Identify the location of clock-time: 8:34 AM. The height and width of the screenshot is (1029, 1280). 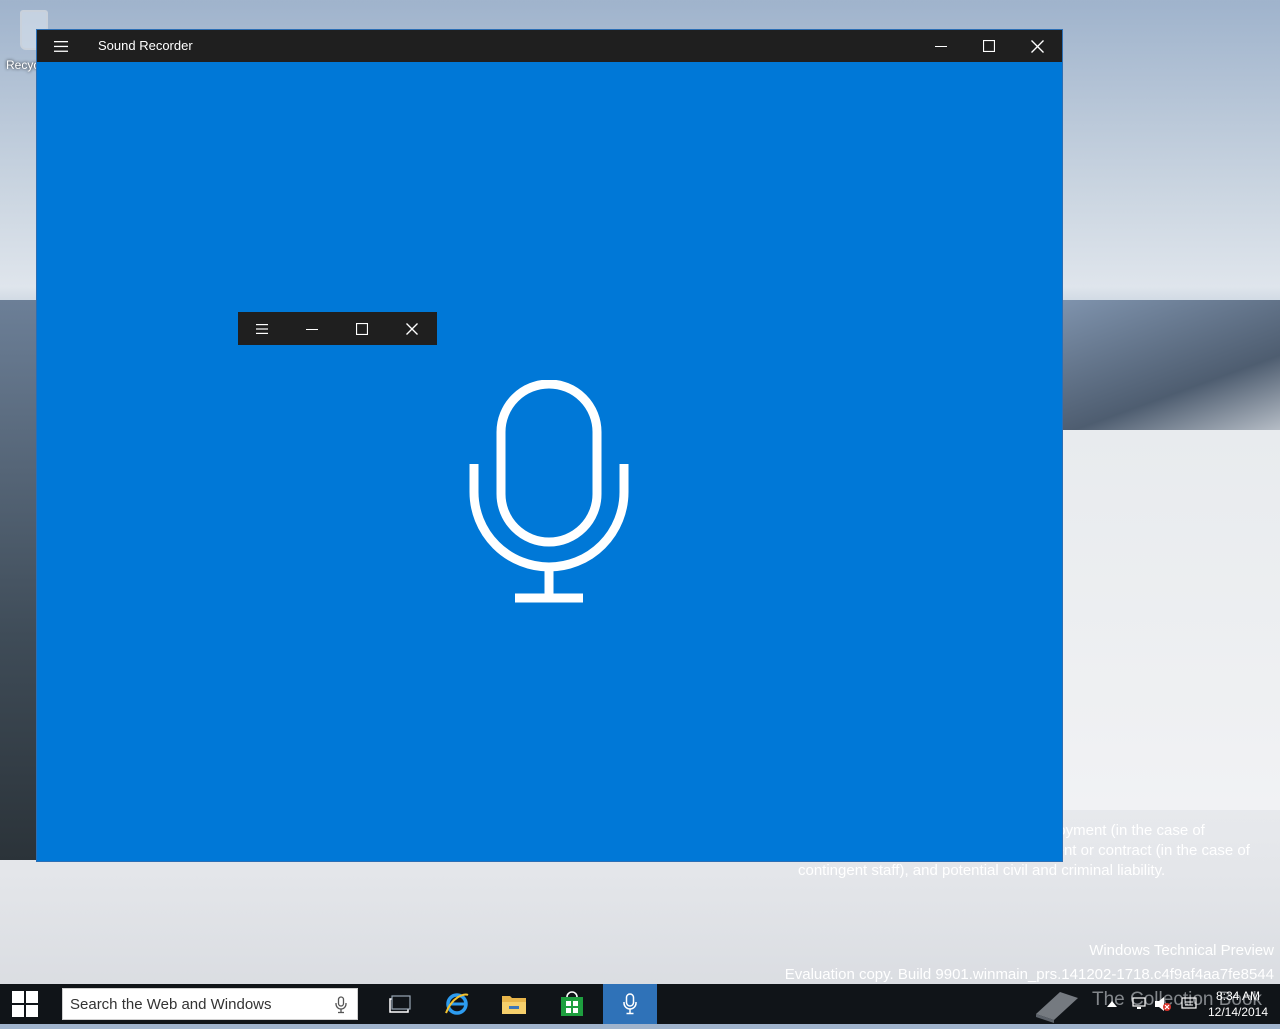
(1238, 996).